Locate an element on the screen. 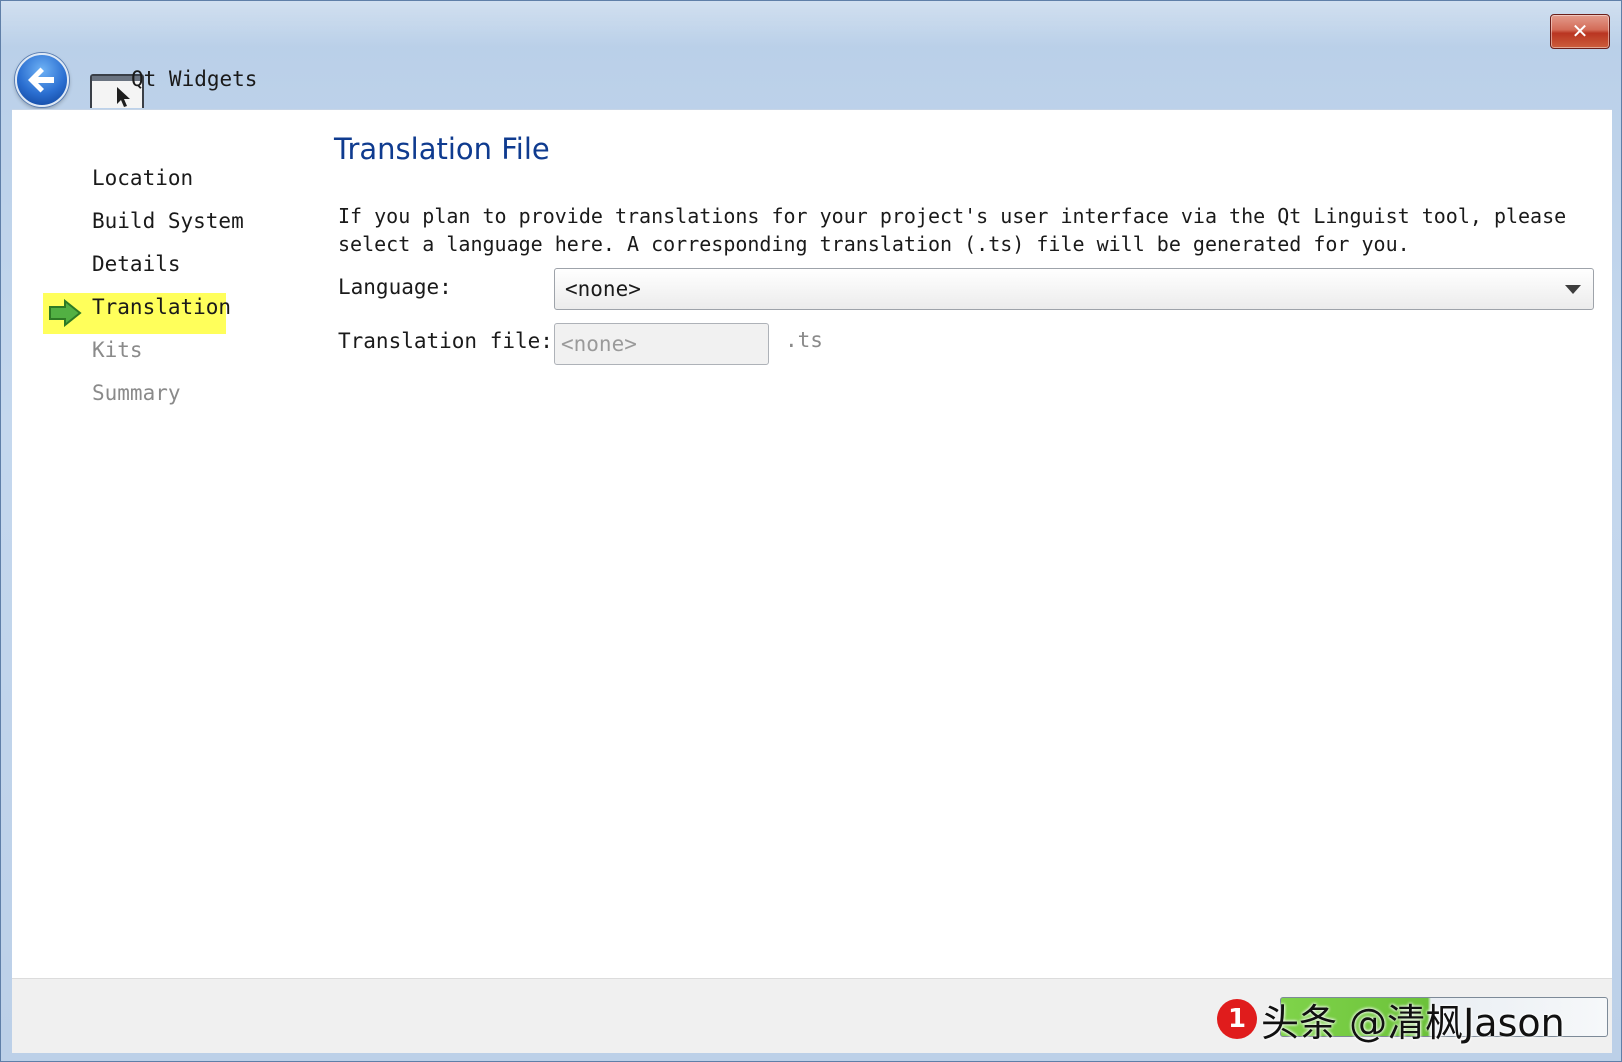 The height and width of the screenshot is (1062, 1622). title-bar is located at coordinates (811, 24).